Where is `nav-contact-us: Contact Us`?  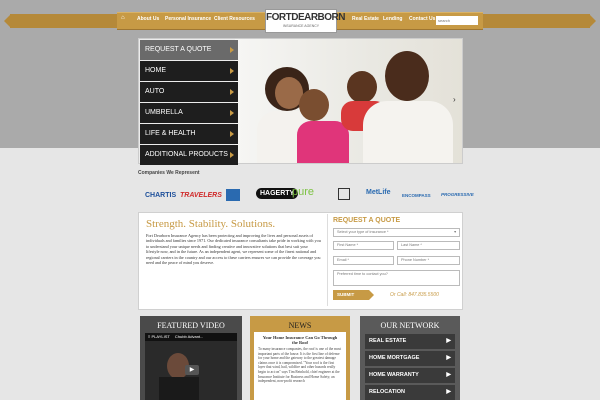
nav-contact-us: Contact Us is located at coordinates (422, 19).